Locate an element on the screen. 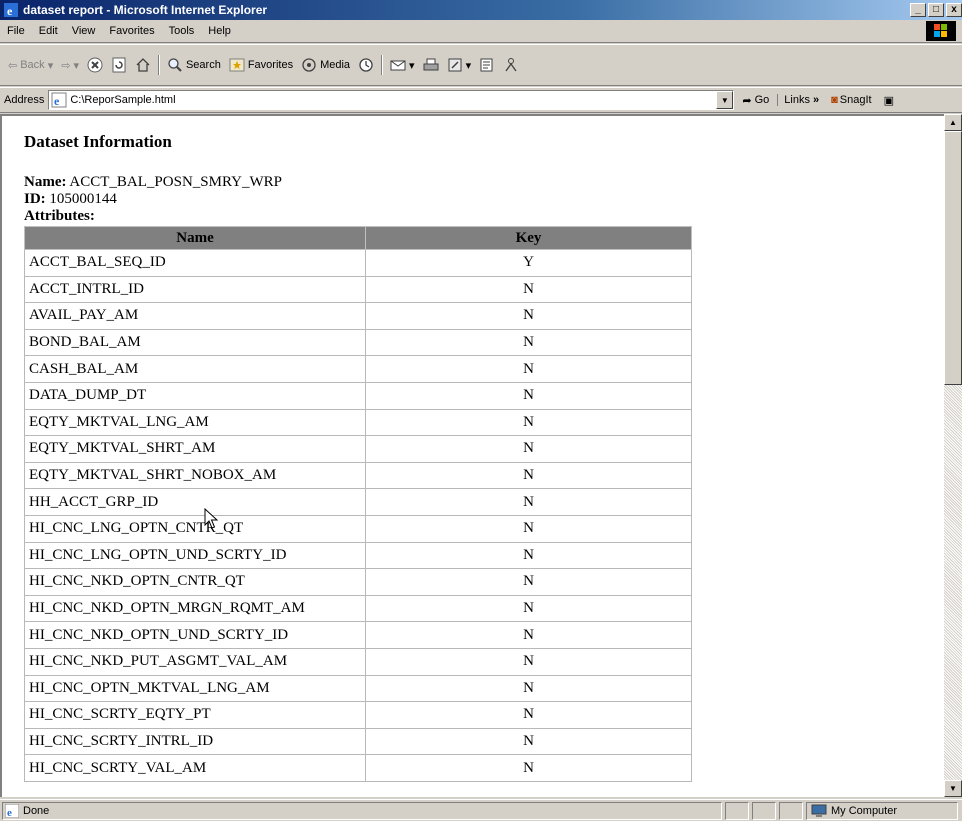 Image resolution: width=962 pixels, height=821 pixels. favorites-button: Favorites is located at coordinates (261, 65).